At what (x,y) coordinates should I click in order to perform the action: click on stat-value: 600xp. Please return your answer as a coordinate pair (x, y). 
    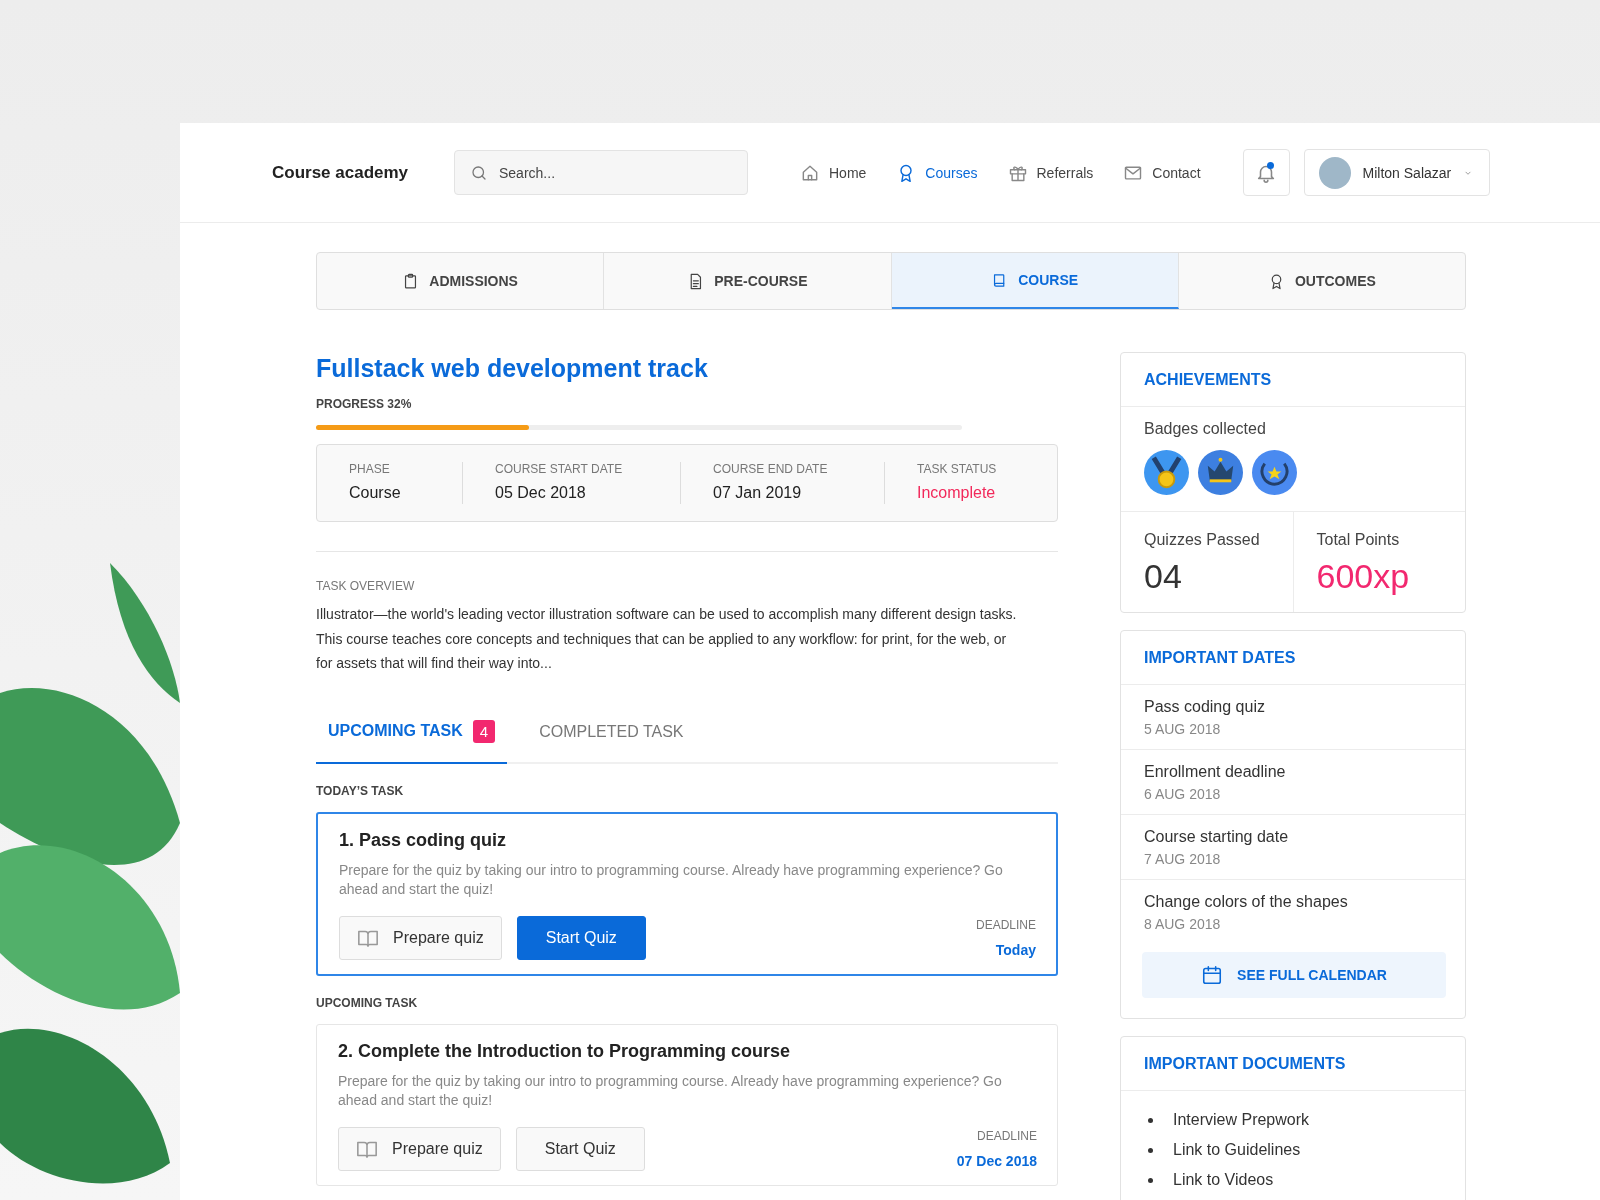
    Looking at the image, I should click on (1363, 576).